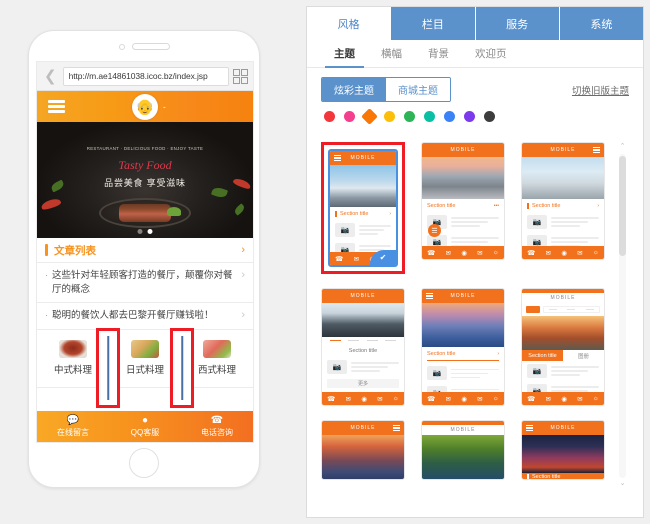  I want to click on carousel-dot, so click(140, 231).